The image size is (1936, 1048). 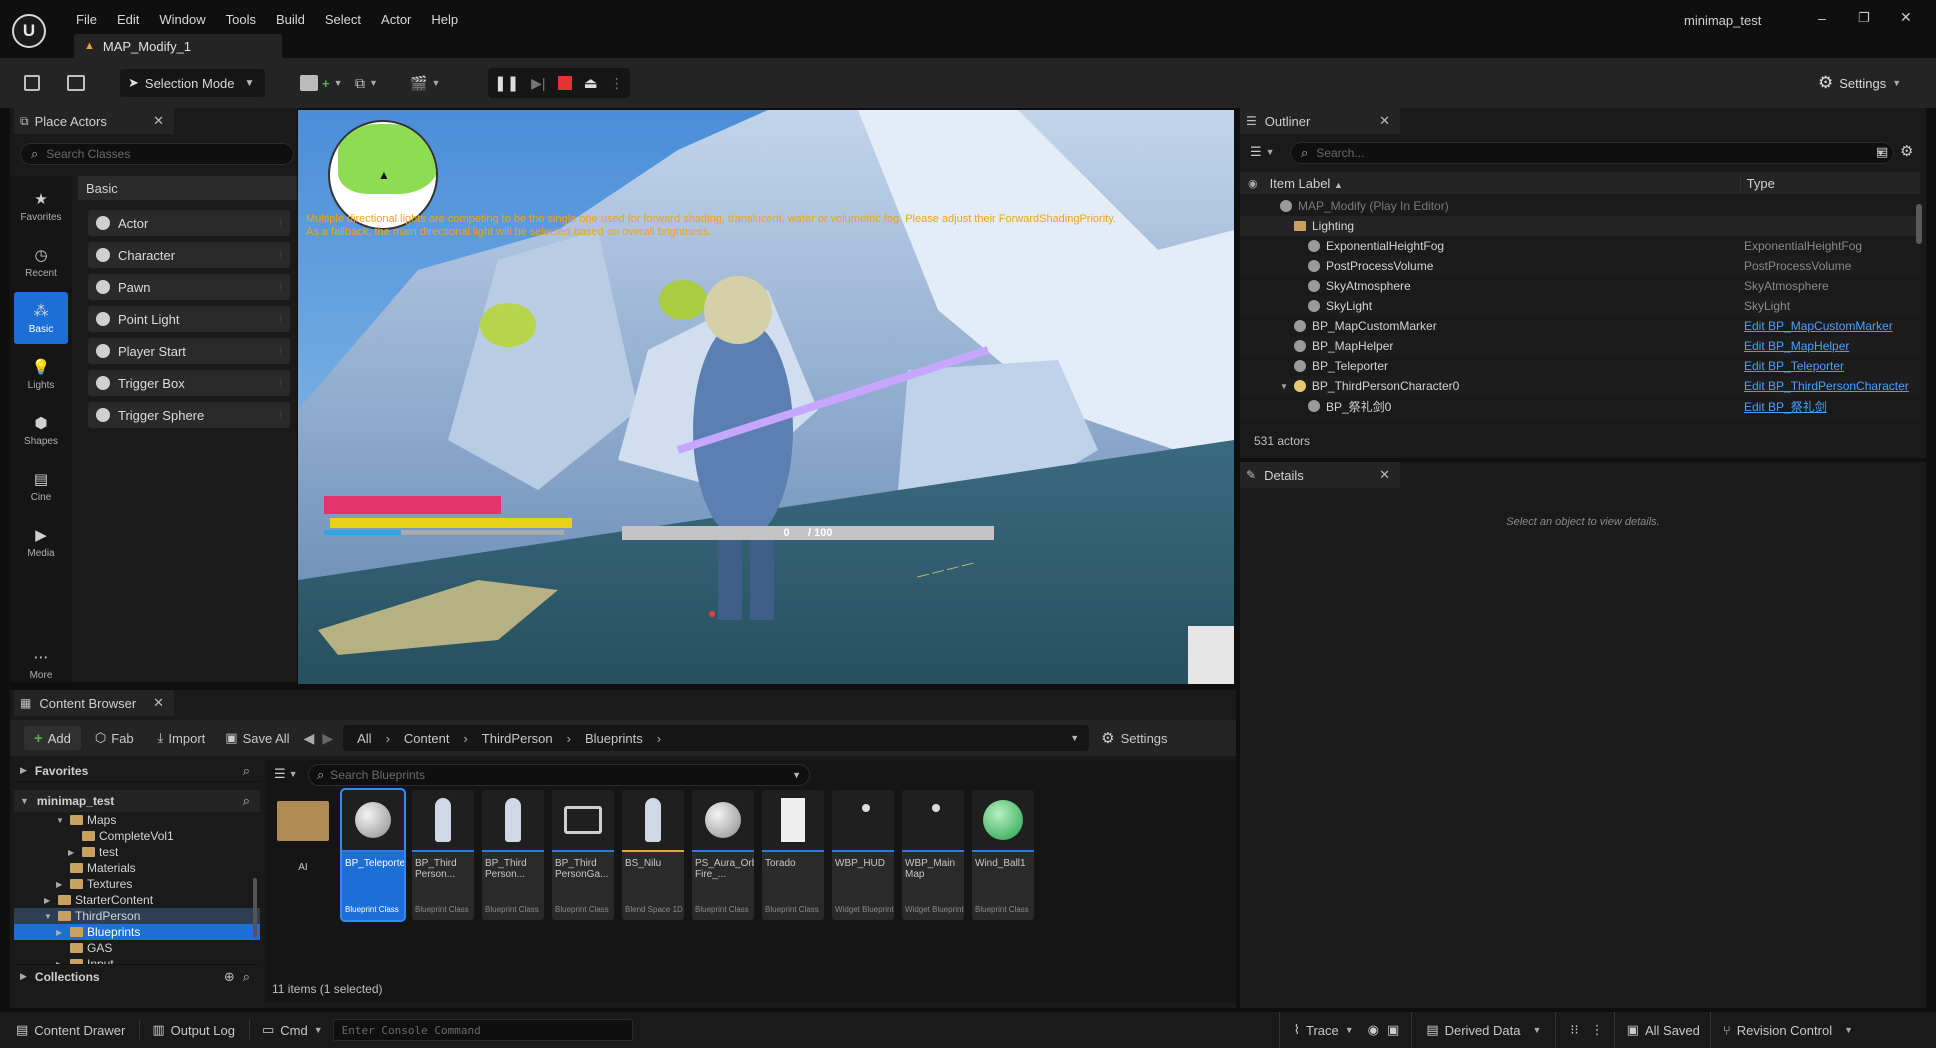 What do you see at coordinates (189, 255) in the screenshot?
I see `actor-item-character: Character ⁞` at bounding box center [189, 255].